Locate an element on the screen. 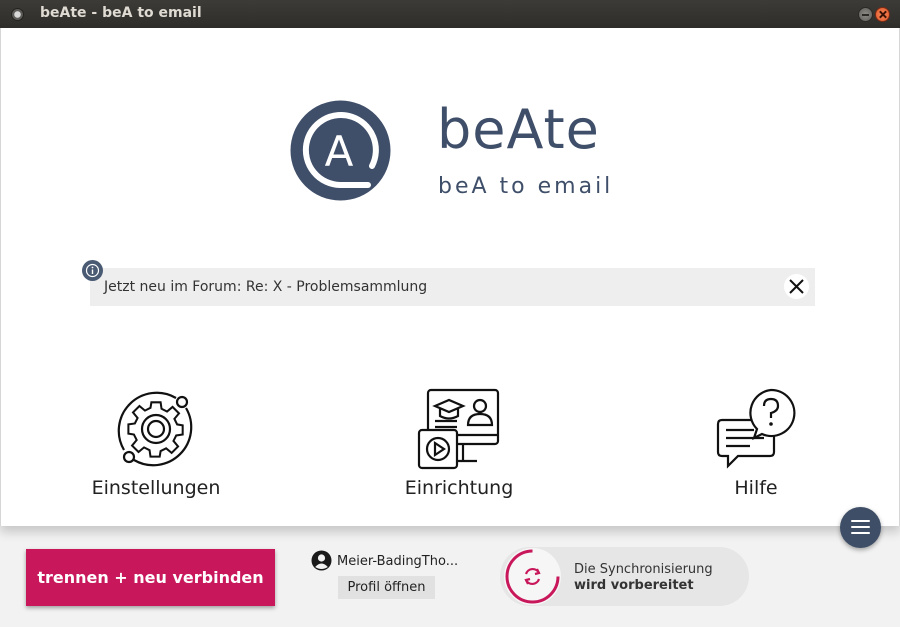  sync-spinner is located at coordinates (532, 576).